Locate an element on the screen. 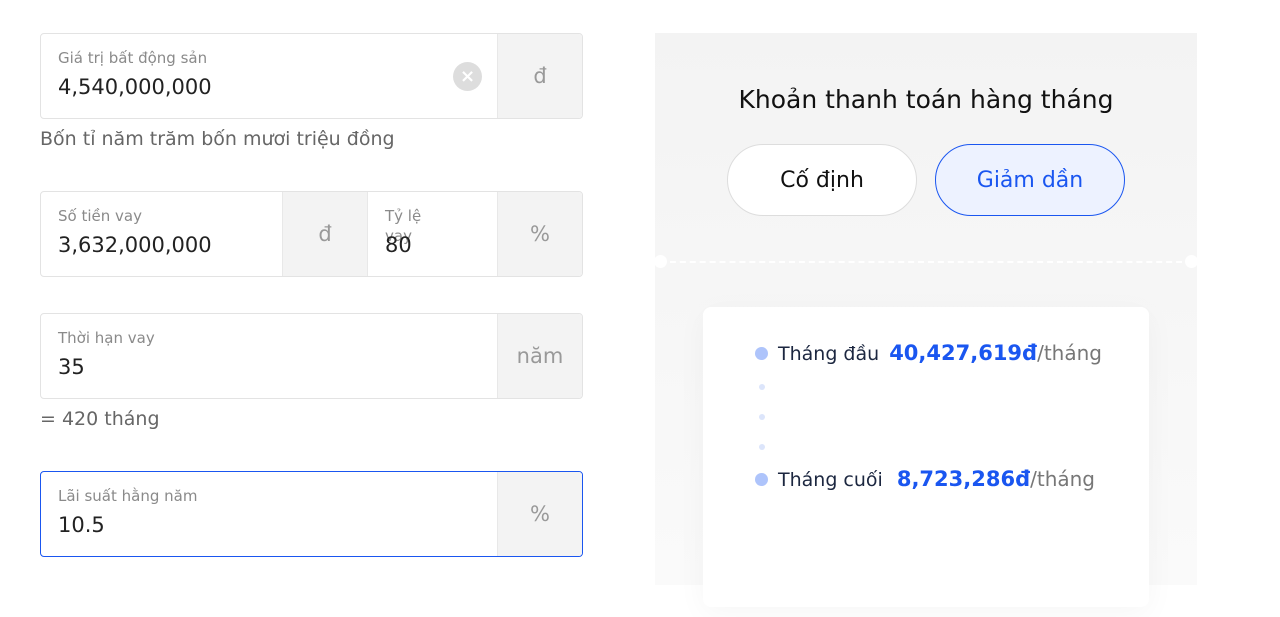 This screenshot has height=617, width=1280. last-month-row: Tháng cuối 8,723,286đ/tháng is located at coordinates (925, 479).